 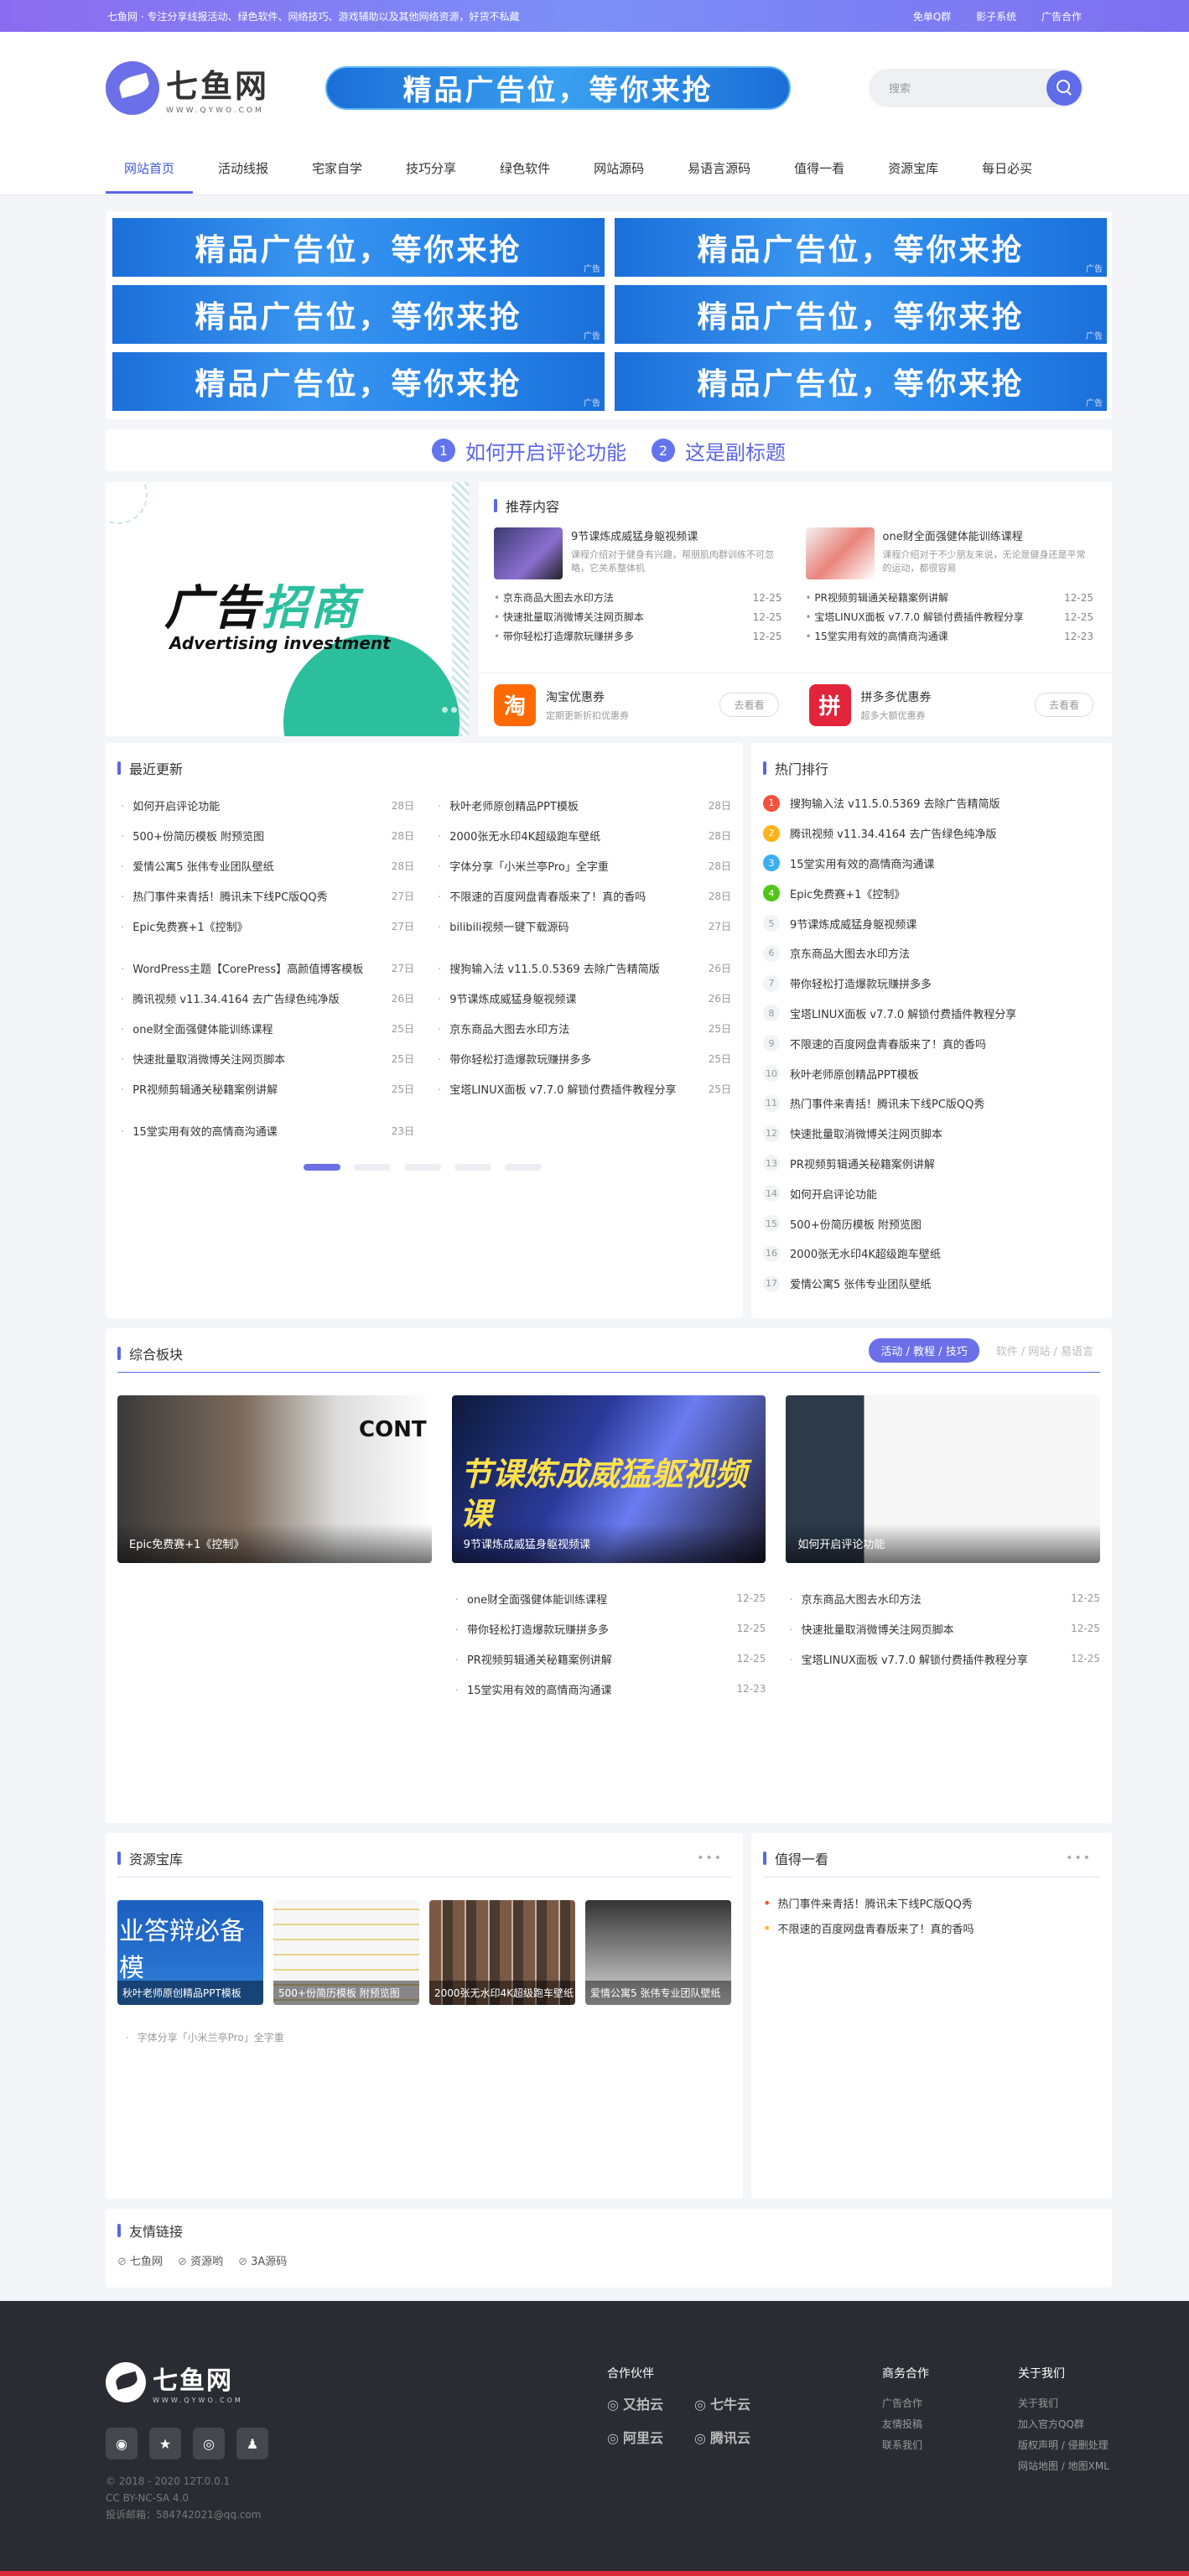 What do you see at coordinates (265, 835) in the screenshot?
I see `latest-item: 500+份简历模板 附预览图 28日` at bounding box center [265, 835].